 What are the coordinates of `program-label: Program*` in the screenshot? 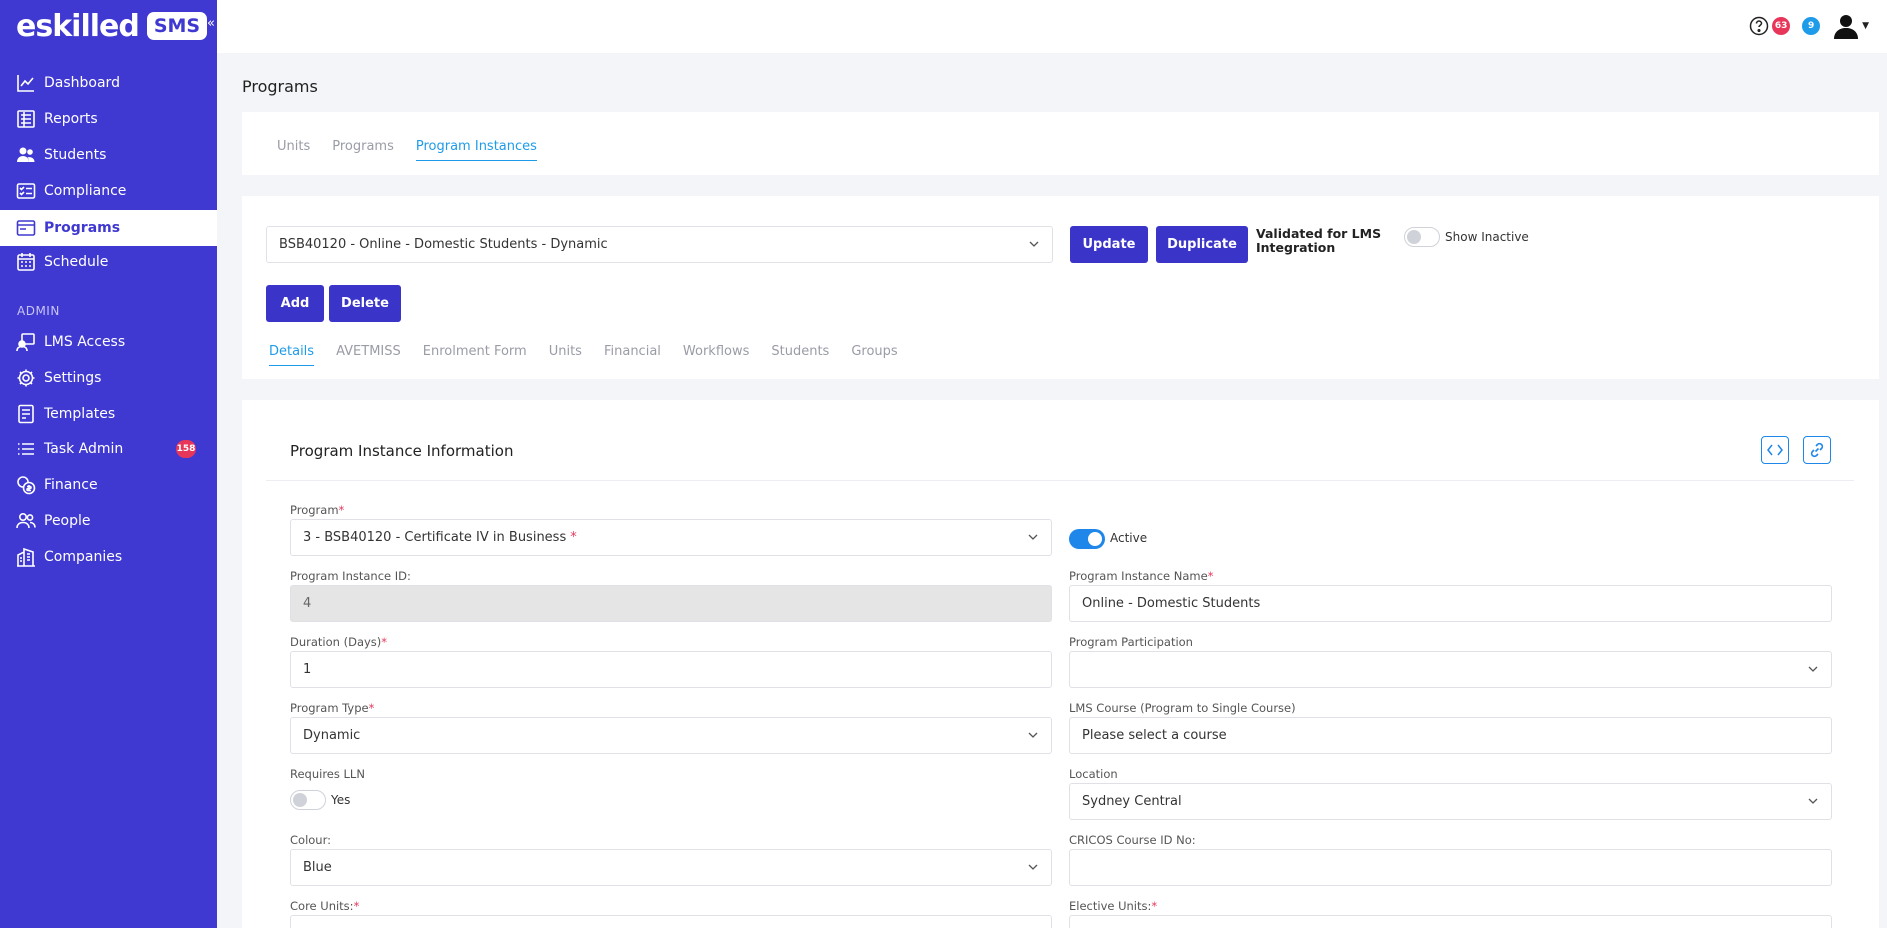 It's located at (317, 510).